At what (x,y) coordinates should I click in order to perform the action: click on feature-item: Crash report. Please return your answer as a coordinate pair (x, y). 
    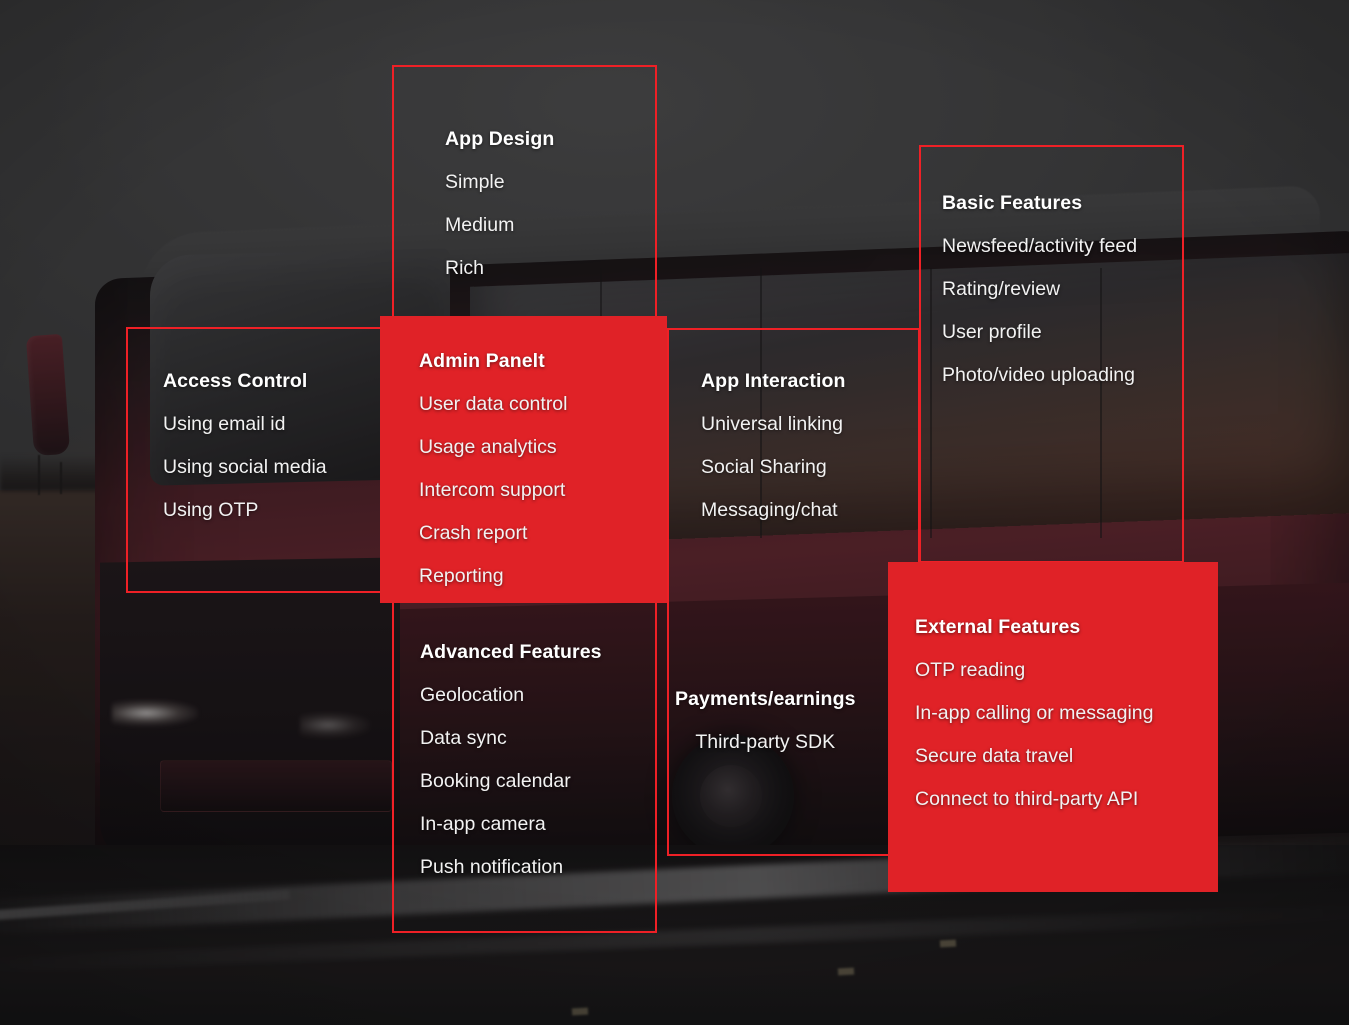
    Looking at the image, I should click on (473, 533).